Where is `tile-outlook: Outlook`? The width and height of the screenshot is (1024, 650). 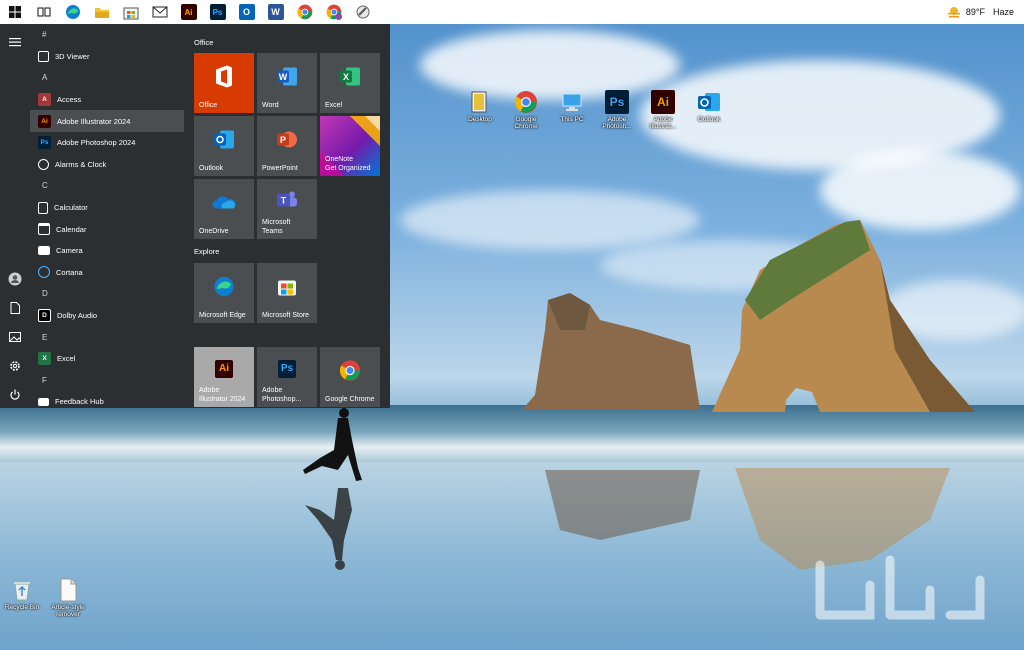 tile-outlook: Outlook is located at coordinates (224, 146).